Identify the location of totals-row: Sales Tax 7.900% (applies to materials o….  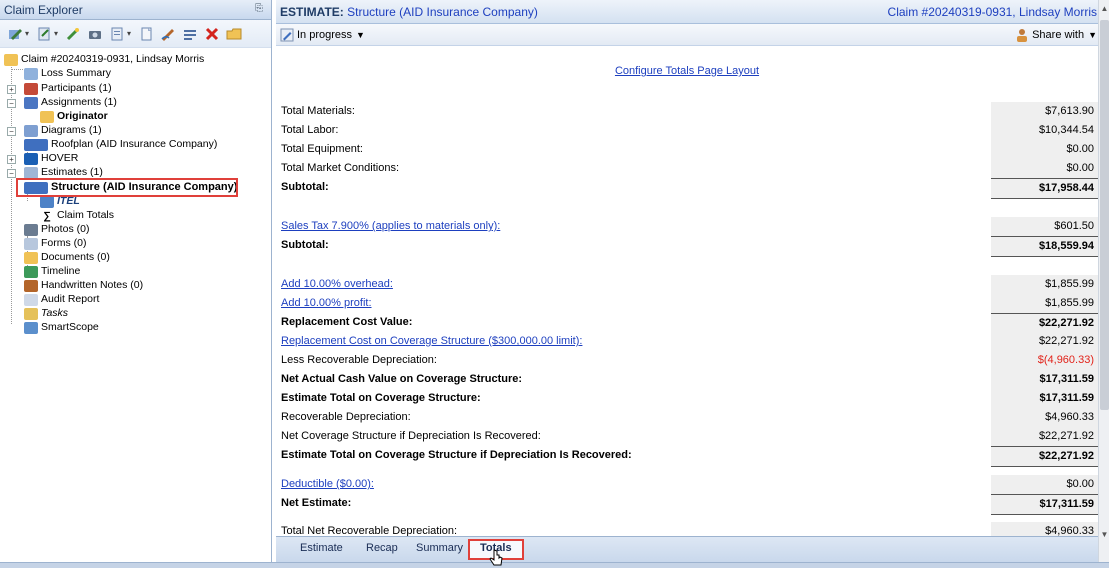
(687, 226).